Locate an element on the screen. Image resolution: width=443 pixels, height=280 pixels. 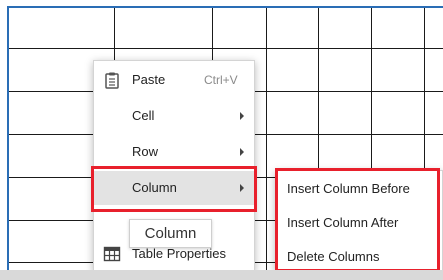
menu-item-label: Column is located at coordinates (154, 187).